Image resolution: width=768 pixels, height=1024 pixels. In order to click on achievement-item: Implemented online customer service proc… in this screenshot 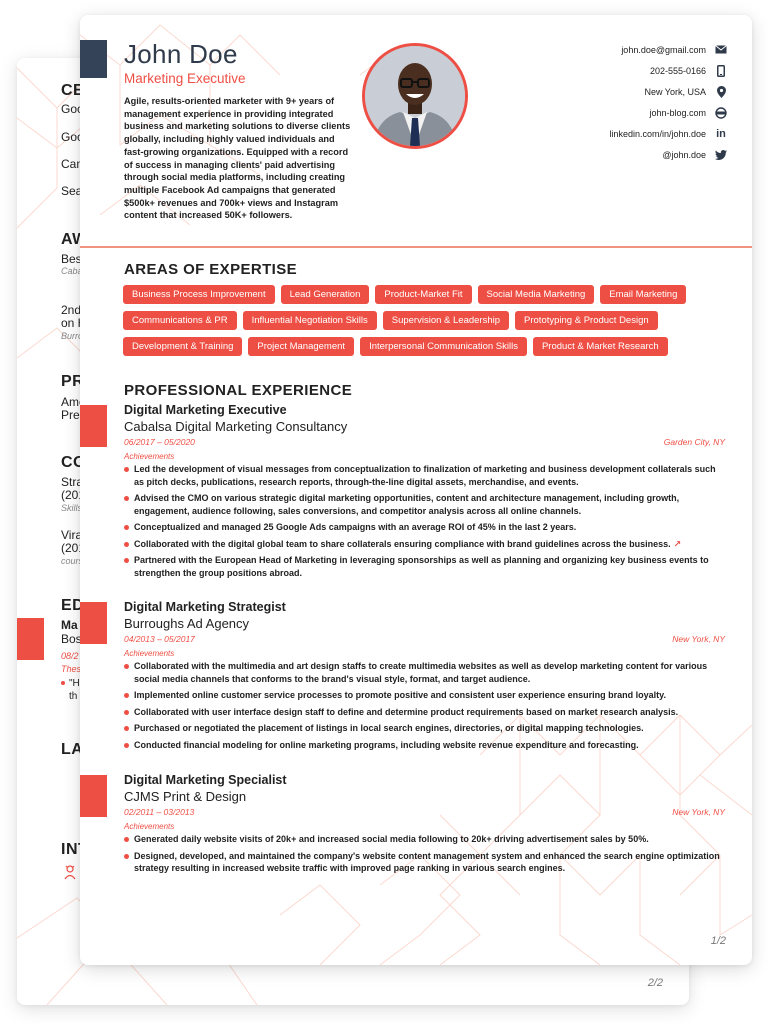, I will do `click(424, 695)`.